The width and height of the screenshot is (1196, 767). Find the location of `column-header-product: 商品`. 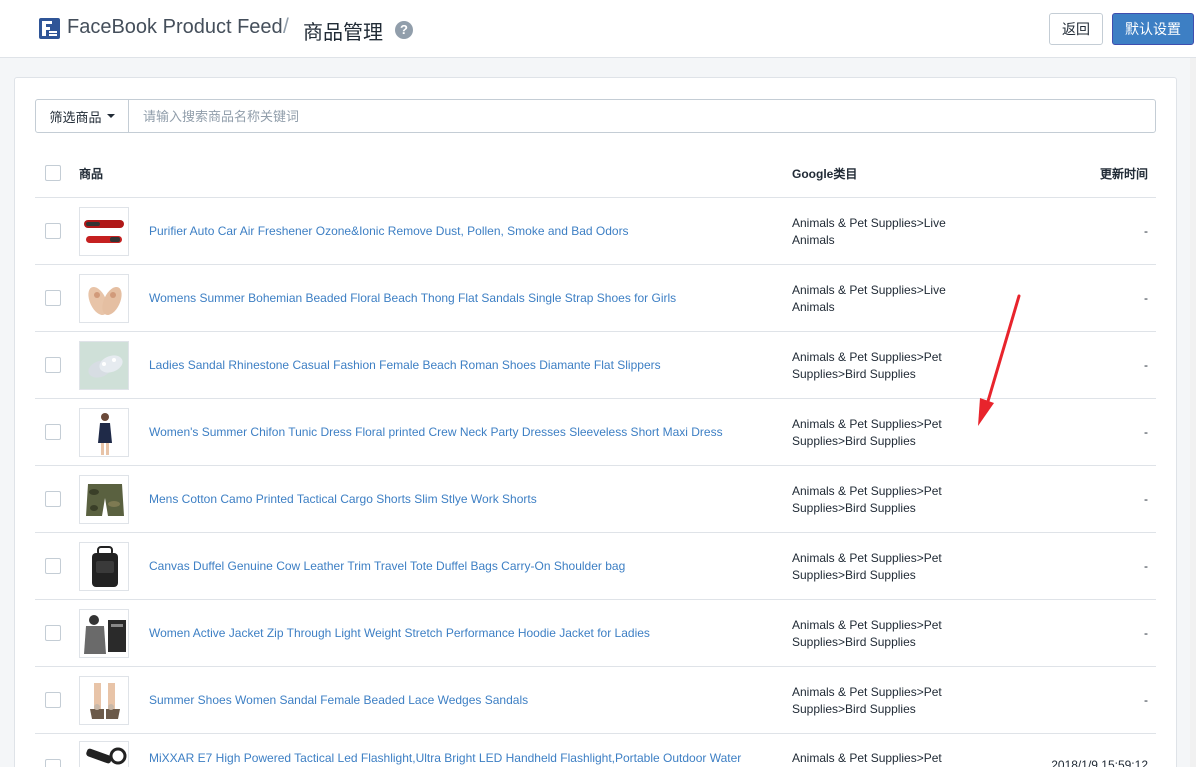

column-header-product: 商品 is located at coordinates (91, 174).